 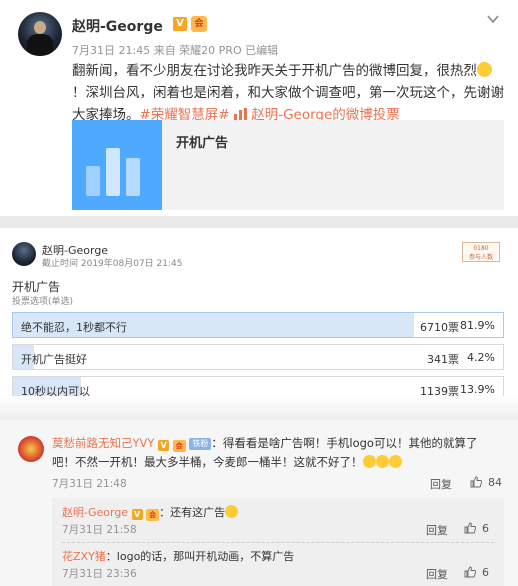 I want to click on reply-text: ：还有这广告, so click(x=192, y=512).